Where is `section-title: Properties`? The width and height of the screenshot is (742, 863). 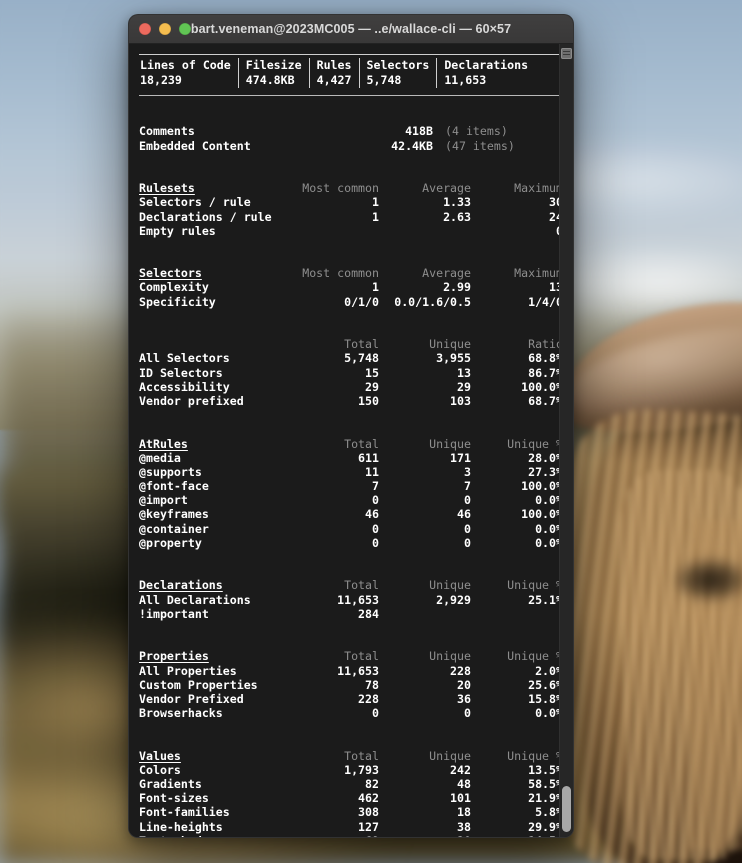 section-title: Properties is located at coordinates (174, 656).